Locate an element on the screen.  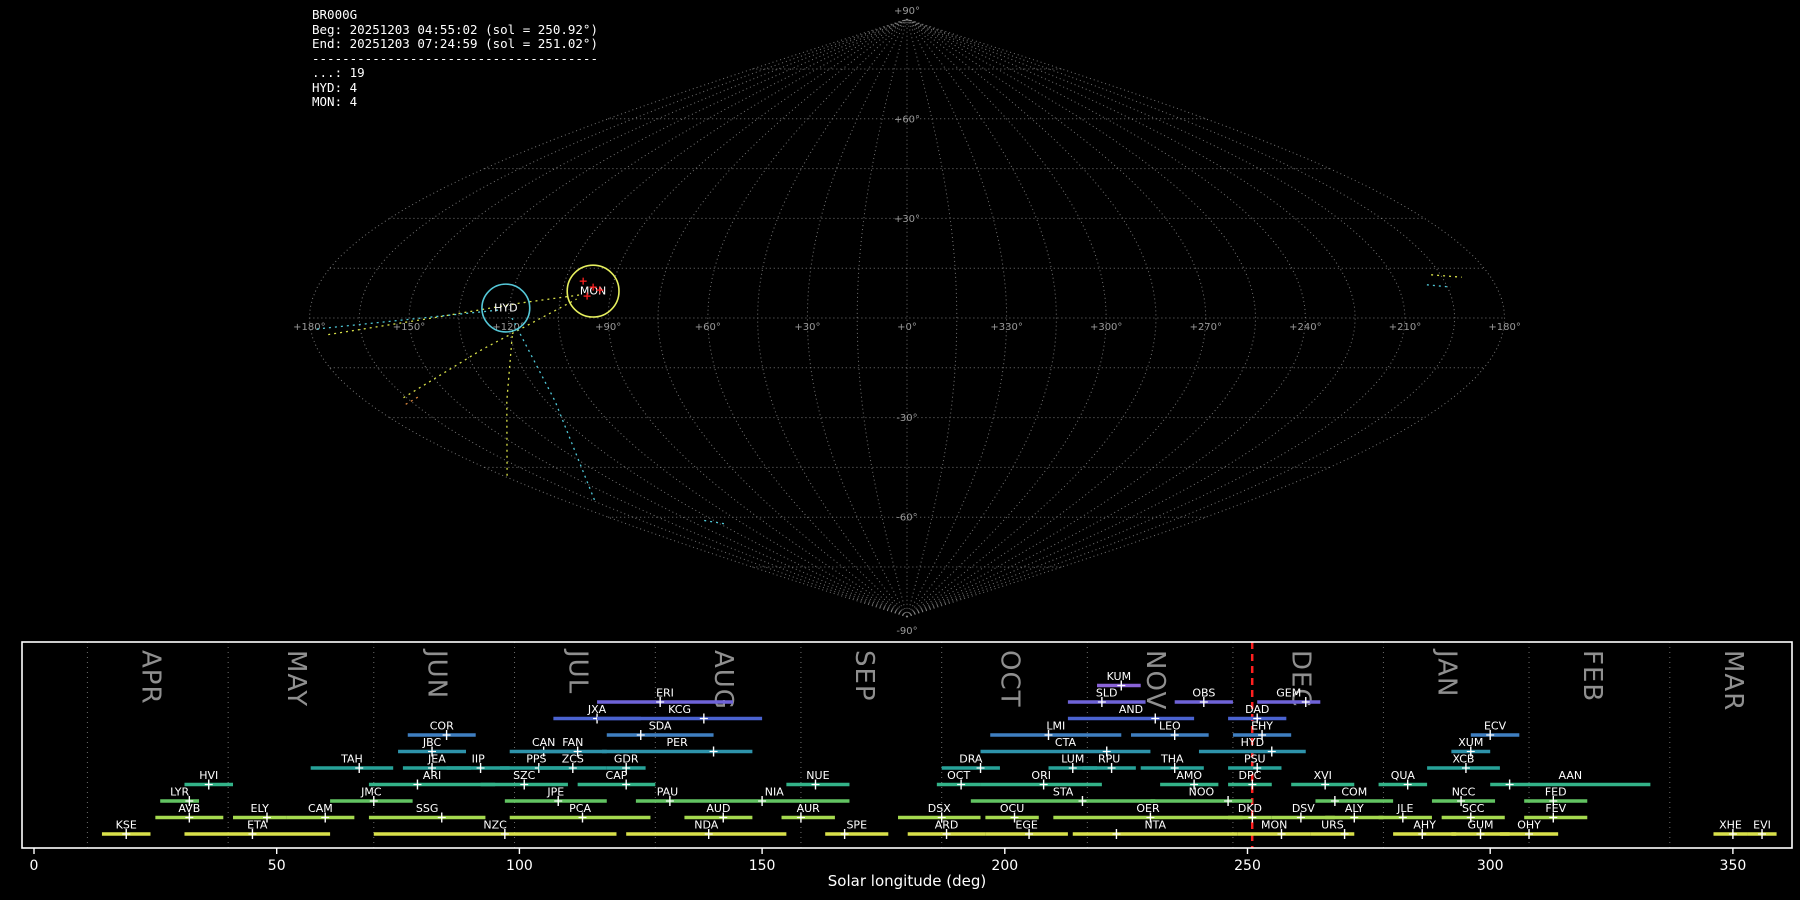
shower-code-label: XHE is located at coordinates (1730, 825).